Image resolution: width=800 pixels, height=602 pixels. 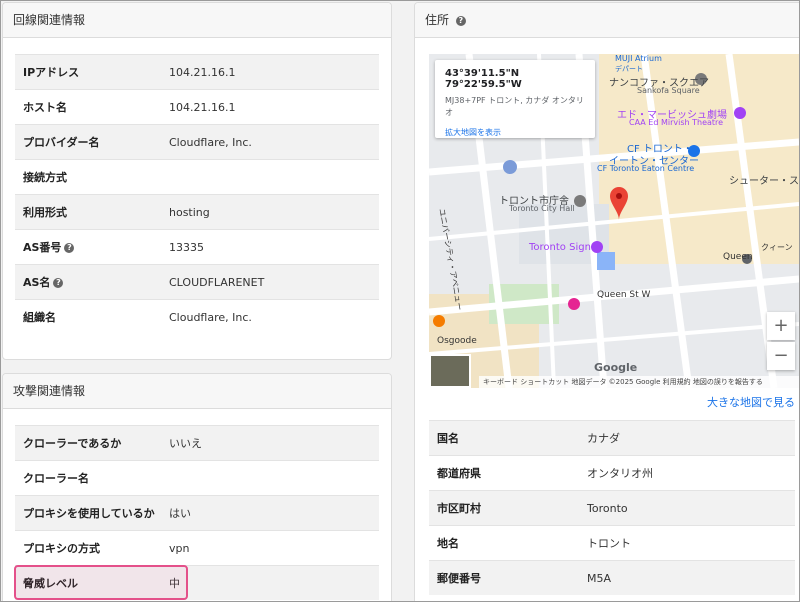 I want to click on row-value: hosting, so click(x=274, y=212).